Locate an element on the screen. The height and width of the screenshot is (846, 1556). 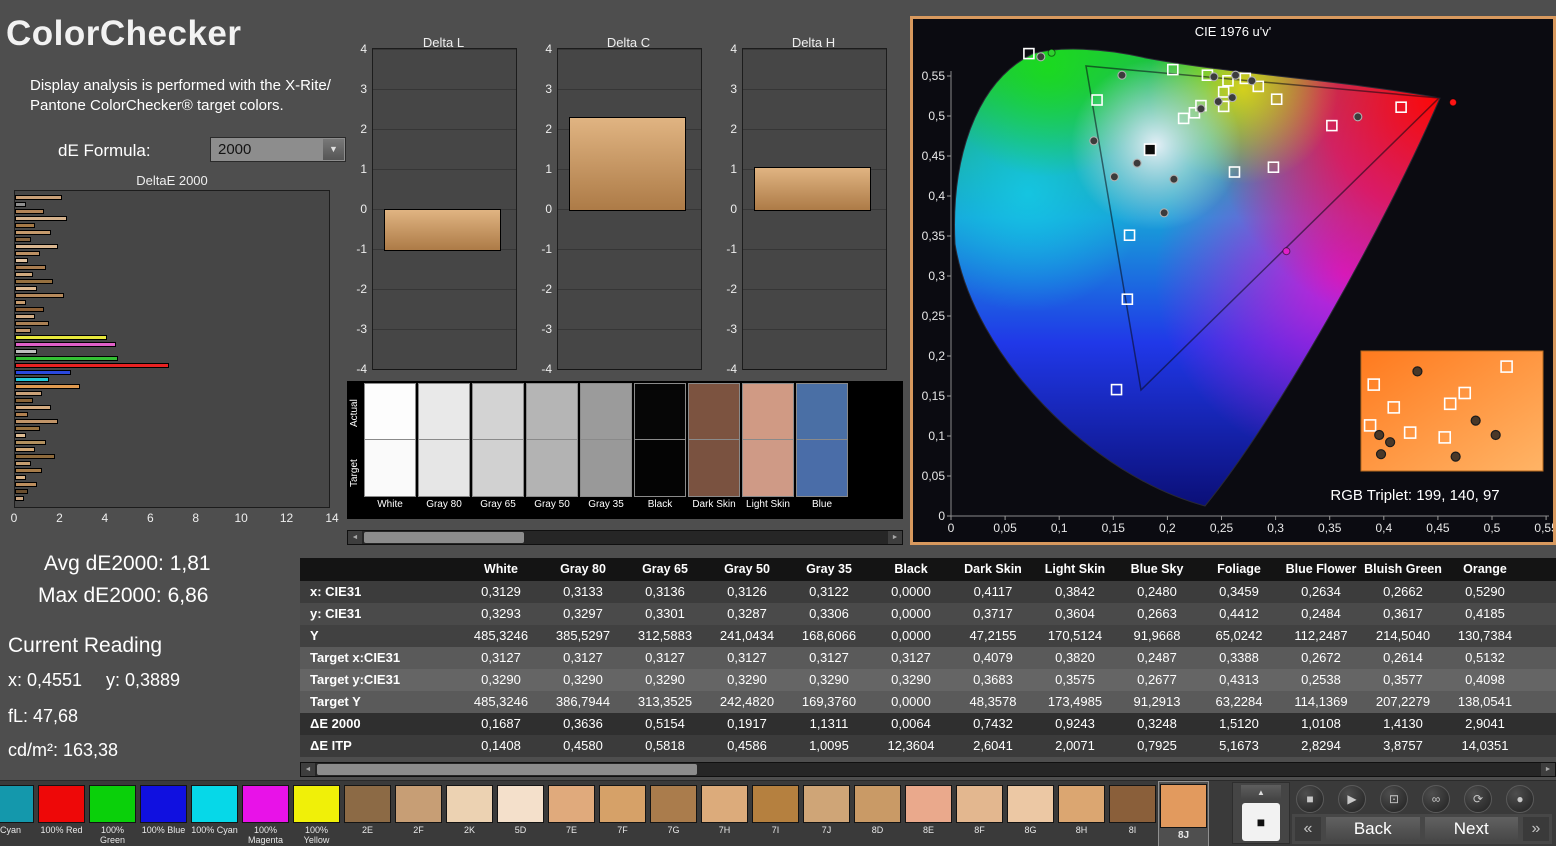
swatch-scroll-thumb is located at coordinates (444, 537).